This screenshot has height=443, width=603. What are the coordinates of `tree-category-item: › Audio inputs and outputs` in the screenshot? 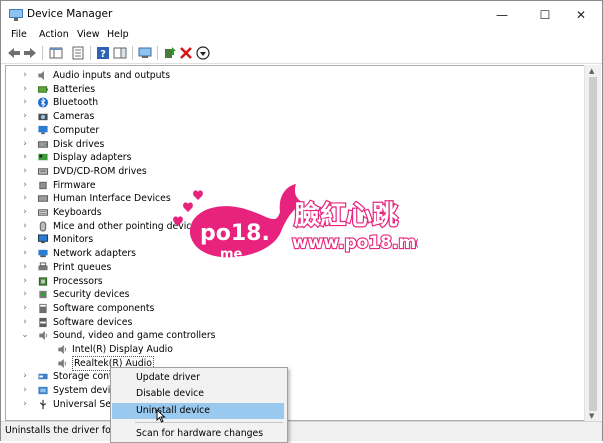 It's located at (294, 76).